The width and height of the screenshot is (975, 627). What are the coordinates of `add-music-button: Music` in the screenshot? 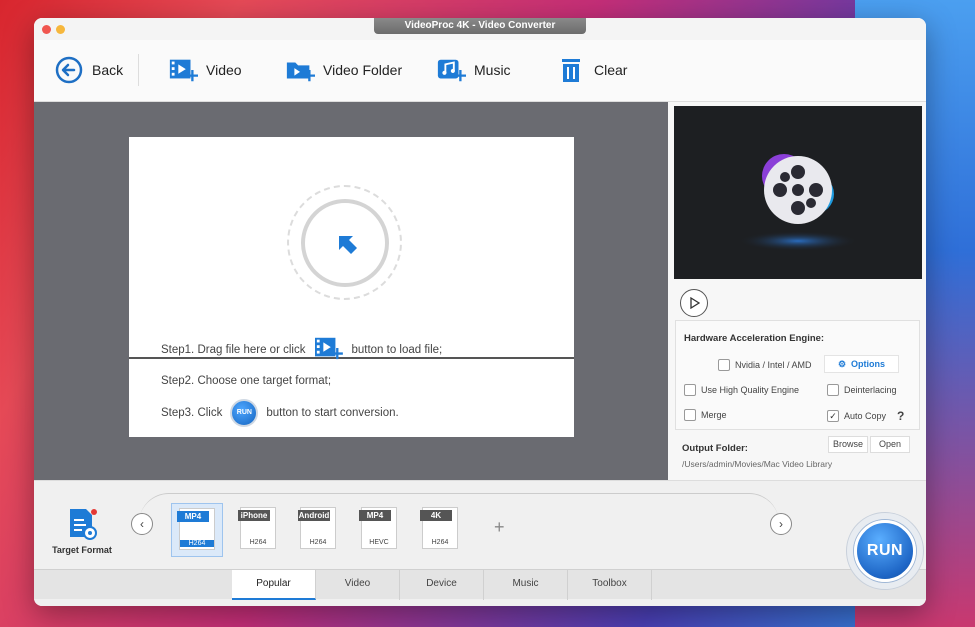 It's located at (473, 70).